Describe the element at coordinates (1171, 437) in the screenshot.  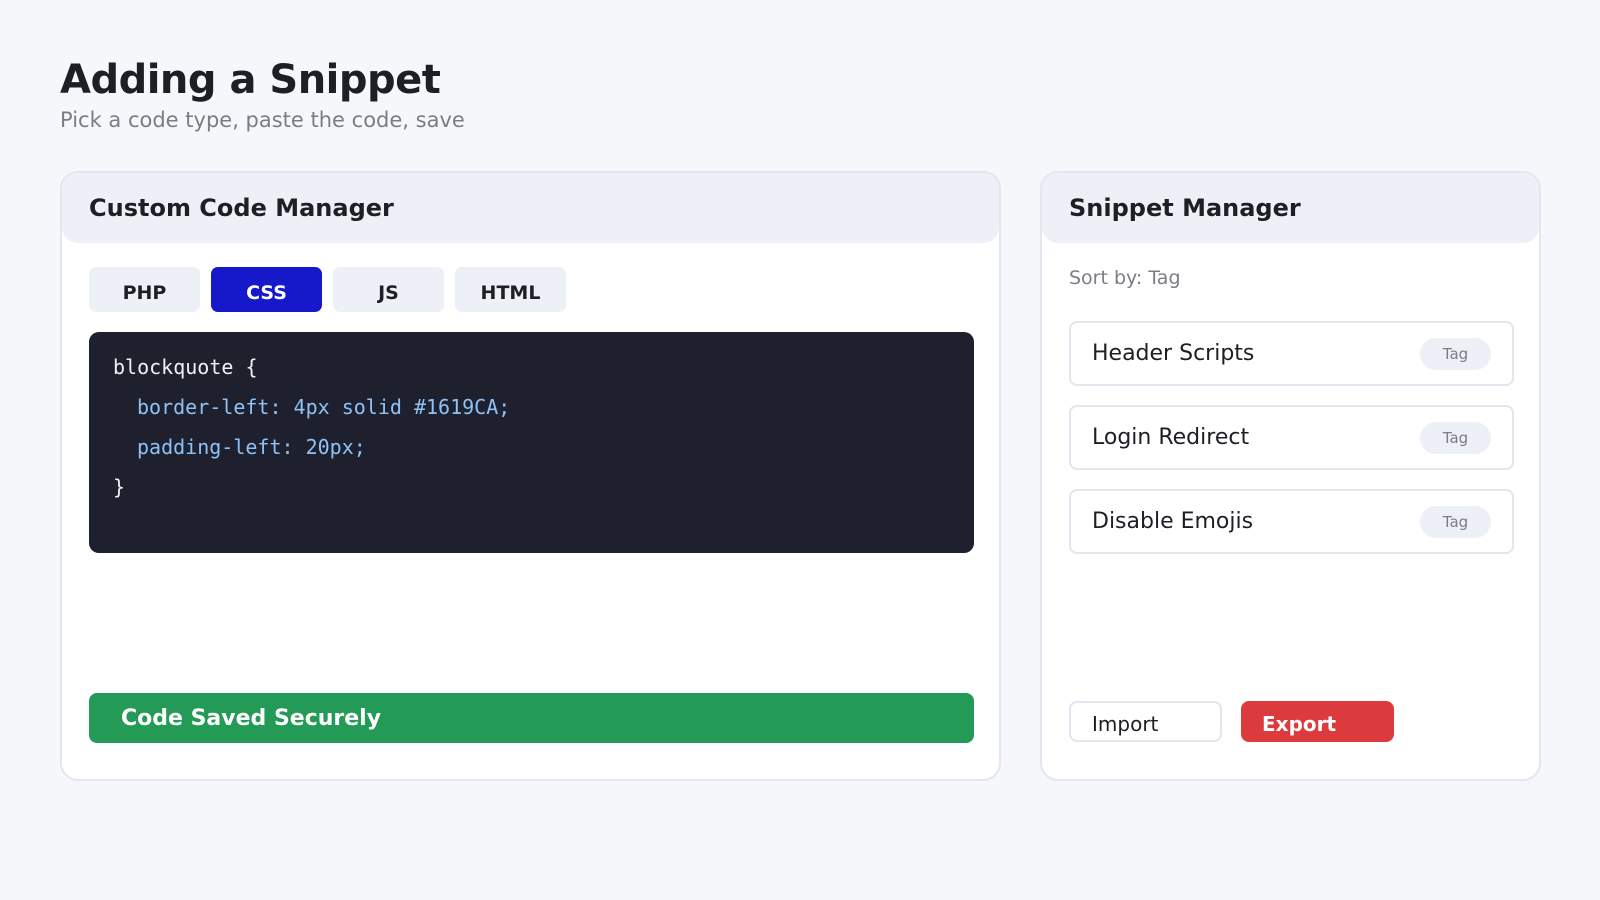
I see `snippet-name: Login Redirect` at that location.